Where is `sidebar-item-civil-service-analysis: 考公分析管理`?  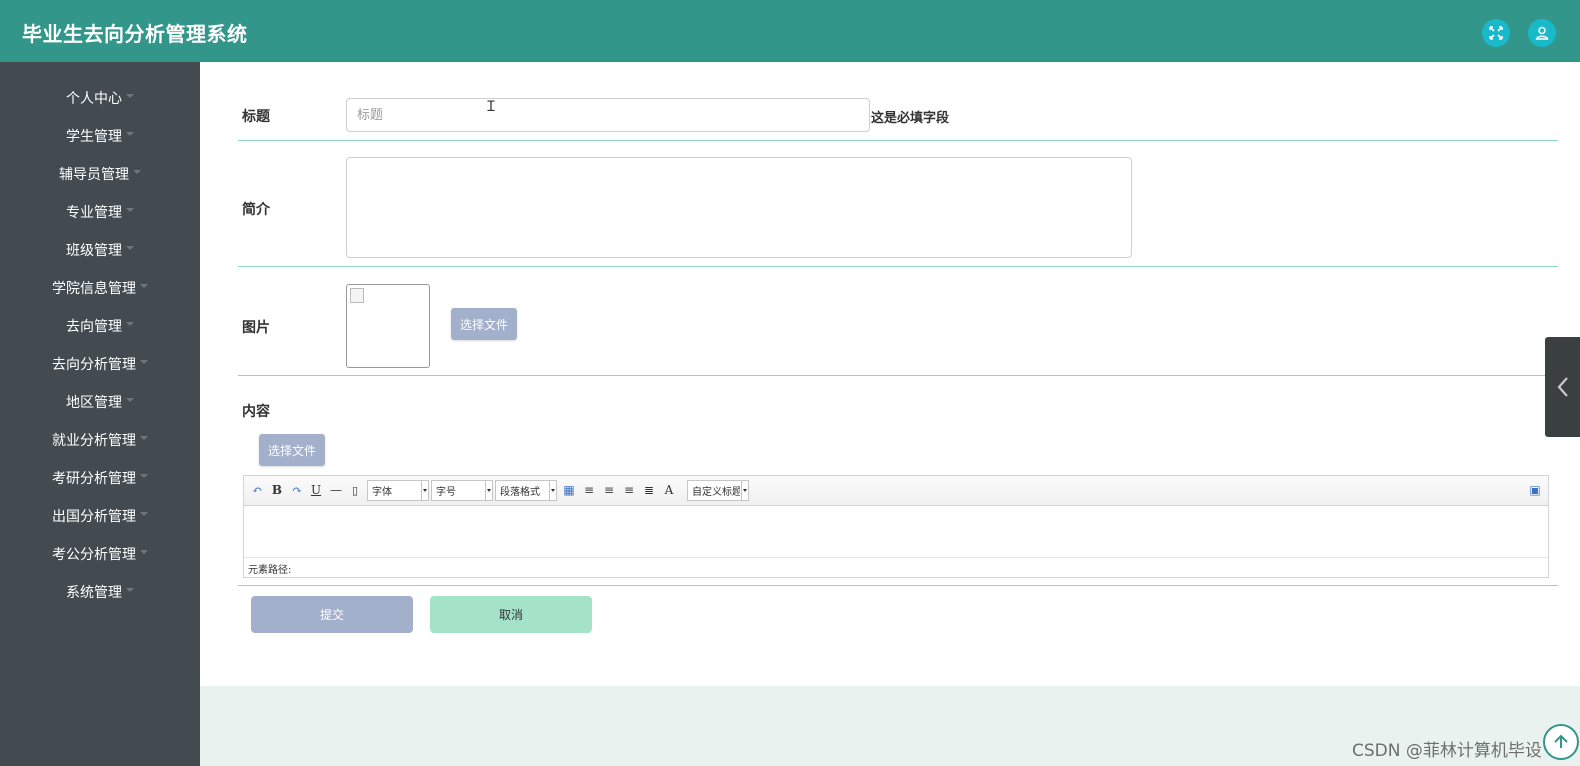
sidebar-item-civil-service-analysis: 考公分析管理 is located at coordinates (100, 554).